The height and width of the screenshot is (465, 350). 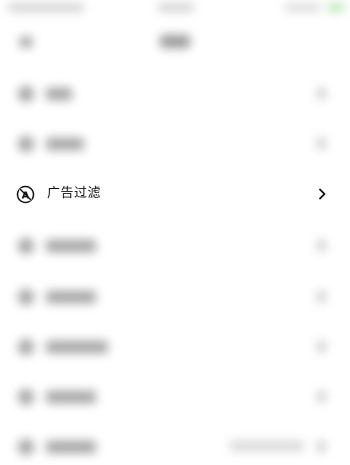 I want to click on navigation-bar, so click(x=175, y=42).